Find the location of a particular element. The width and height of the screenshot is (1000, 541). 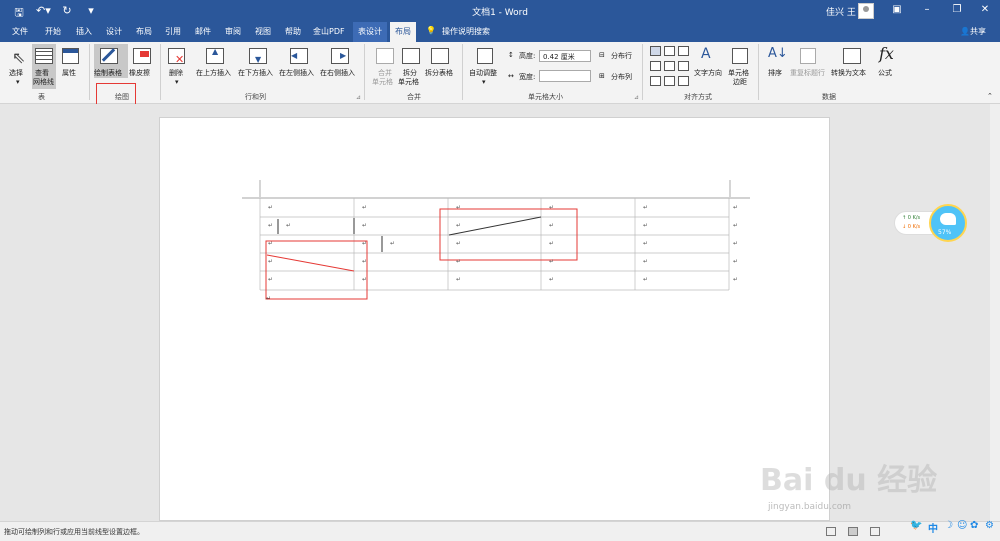

watermark-url: jingyan.baidu.com is located at coordinates (810, 507).